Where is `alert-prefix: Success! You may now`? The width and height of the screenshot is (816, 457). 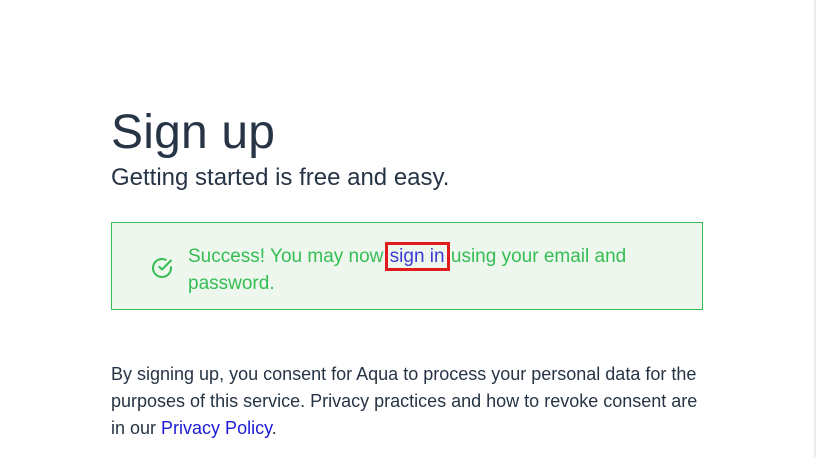 alert-prefix: Success! You may now is located at coordinates (286, 256).